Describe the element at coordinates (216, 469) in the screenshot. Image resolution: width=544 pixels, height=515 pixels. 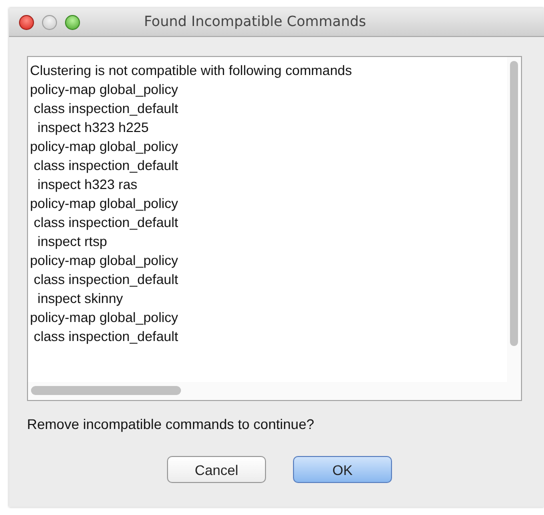
I see `cancel-button: Cancel` at that location.